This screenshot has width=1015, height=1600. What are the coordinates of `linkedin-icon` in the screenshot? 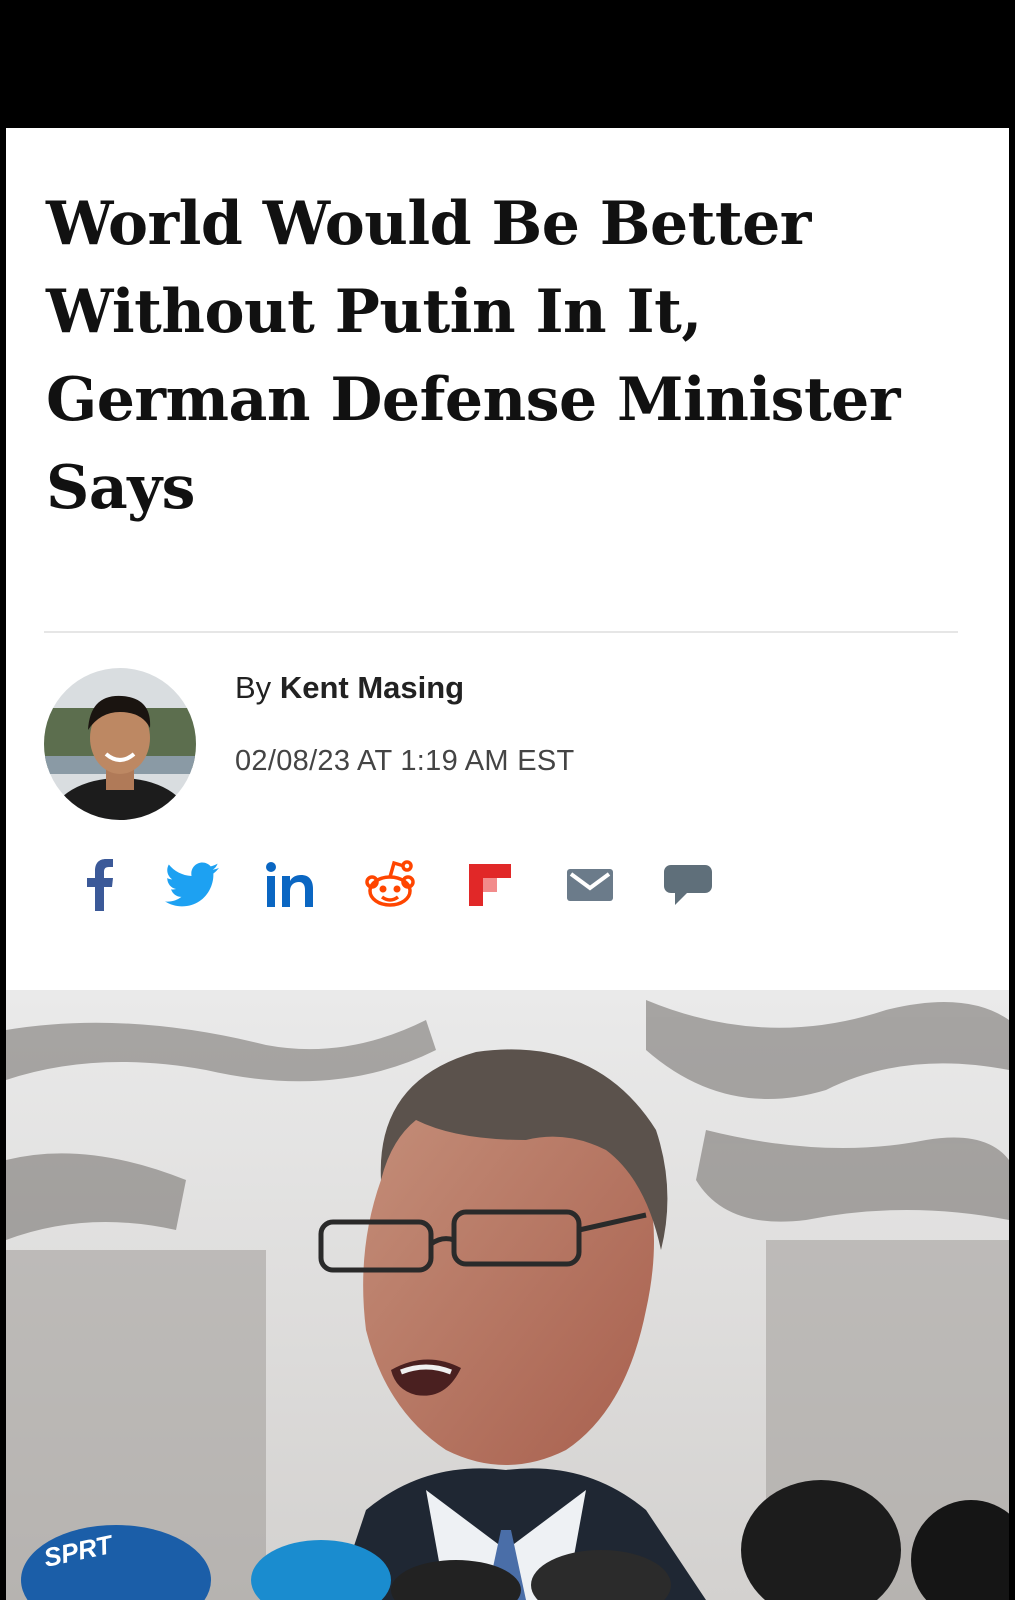 It's located at (289, 884).